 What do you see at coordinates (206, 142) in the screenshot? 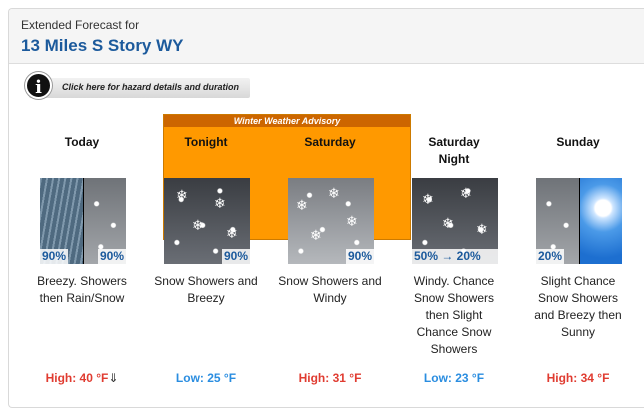
I see `period-name: Tonight` at bounding box center [206, 142].